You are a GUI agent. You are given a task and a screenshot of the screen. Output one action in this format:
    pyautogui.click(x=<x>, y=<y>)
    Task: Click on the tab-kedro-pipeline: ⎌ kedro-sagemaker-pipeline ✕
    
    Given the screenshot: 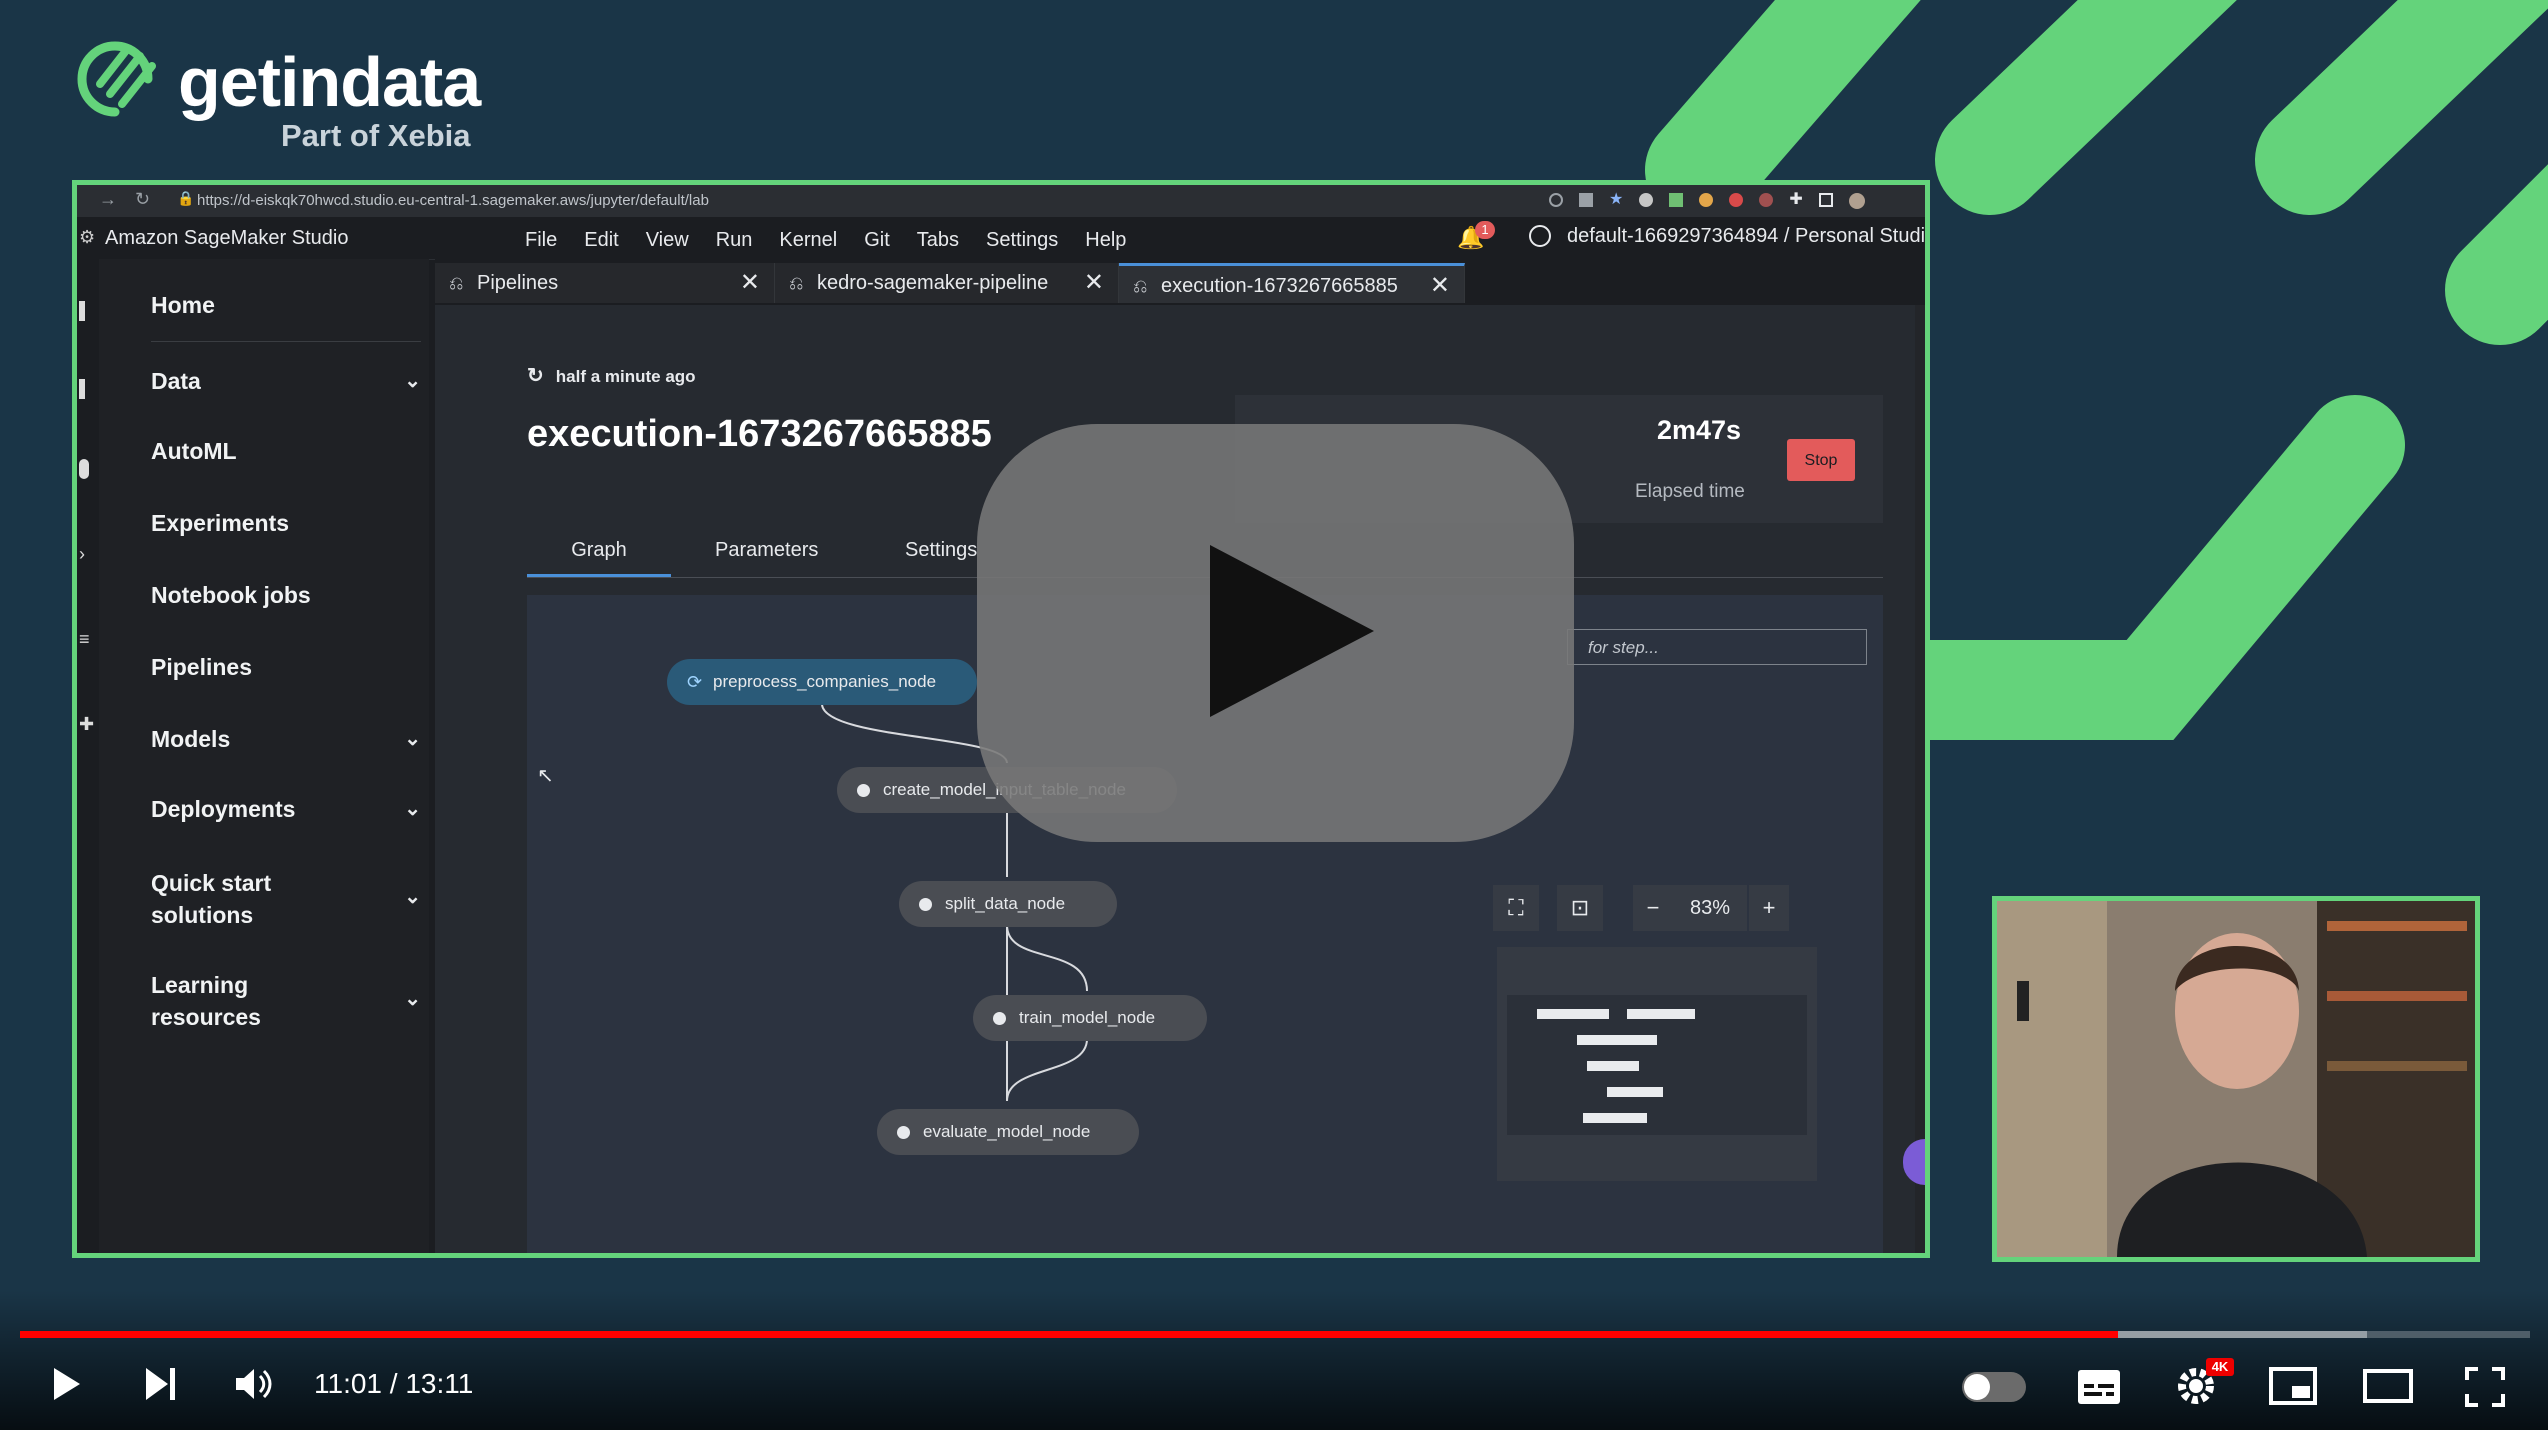 What is the action you would take?
    pyautogui.click(x=947, y=283)
    